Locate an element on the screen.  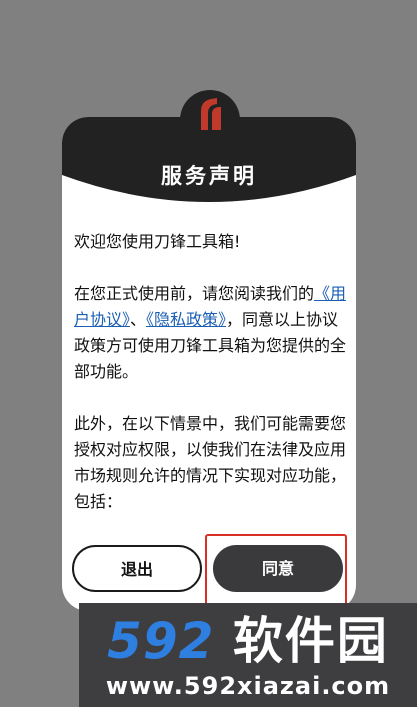
watermark-logo-number: 592 is located at coordinates (161, 641).